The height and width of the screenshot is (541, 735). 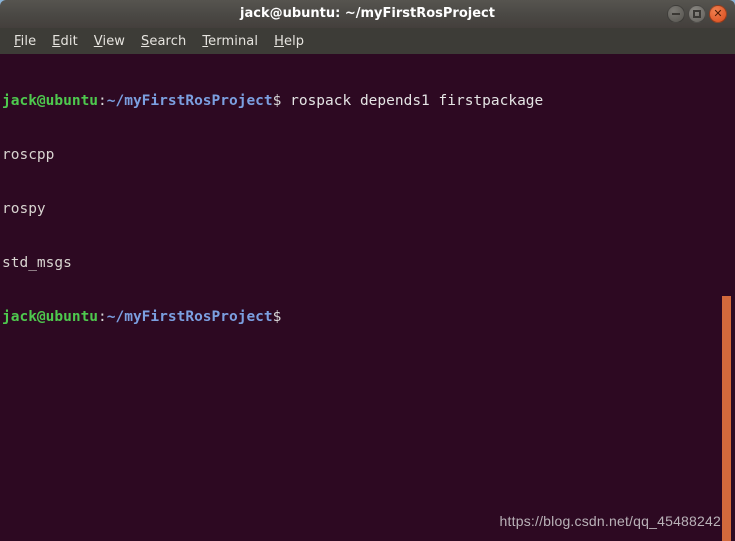 I want to click on menubar: File Edit View Search Terminal Help, so click(x=367, y=41).